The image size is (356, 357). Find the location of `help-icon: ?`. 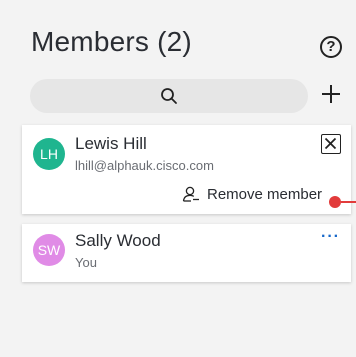

help-icon: ? is located at coordinates (331, 47).